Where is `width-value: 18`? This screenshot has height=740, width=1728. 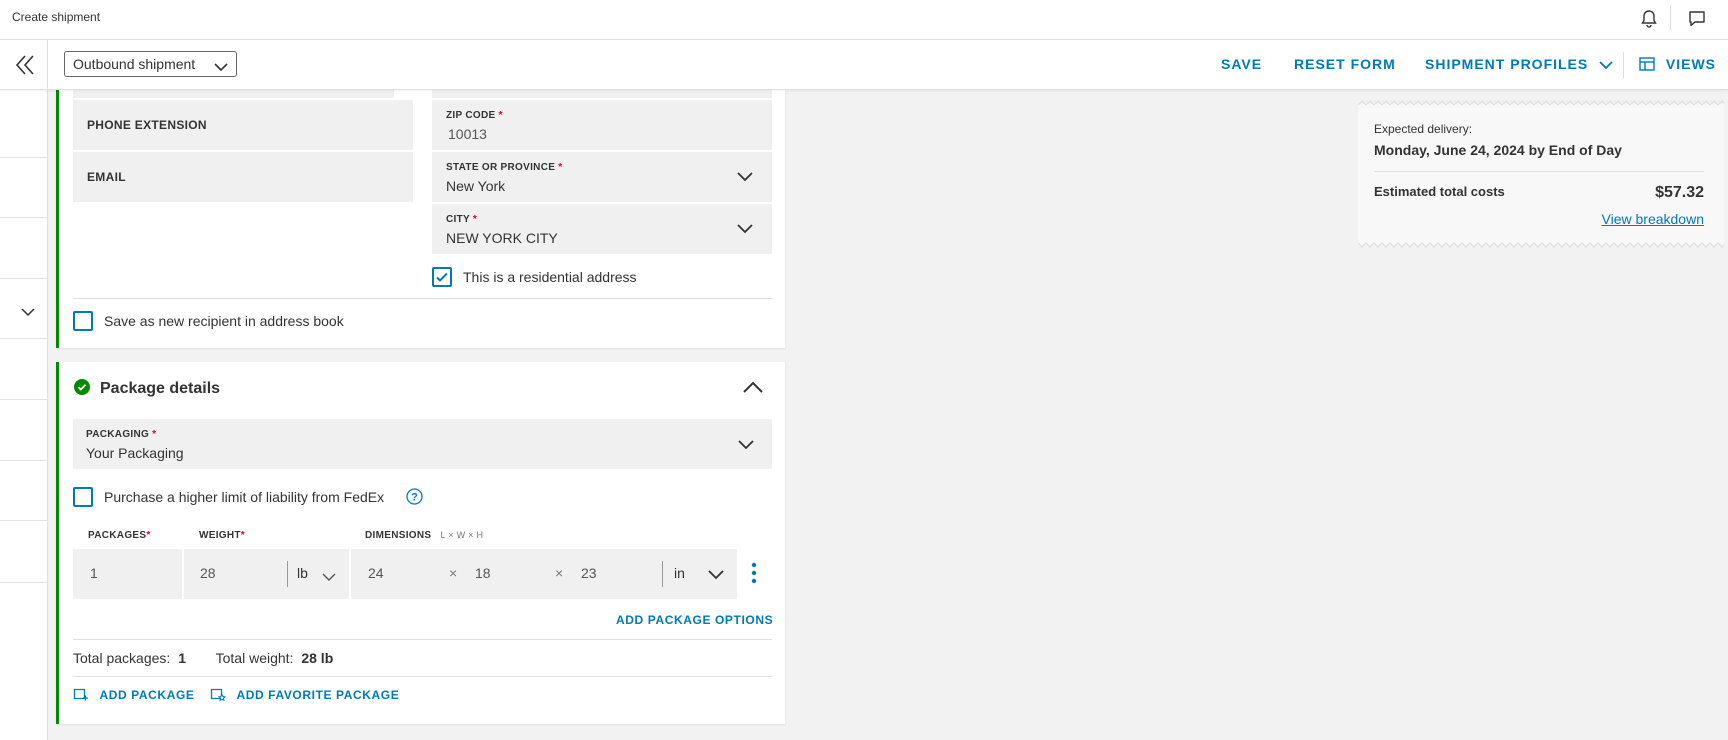 width-value: 18 is located at coordinates (483, 573).